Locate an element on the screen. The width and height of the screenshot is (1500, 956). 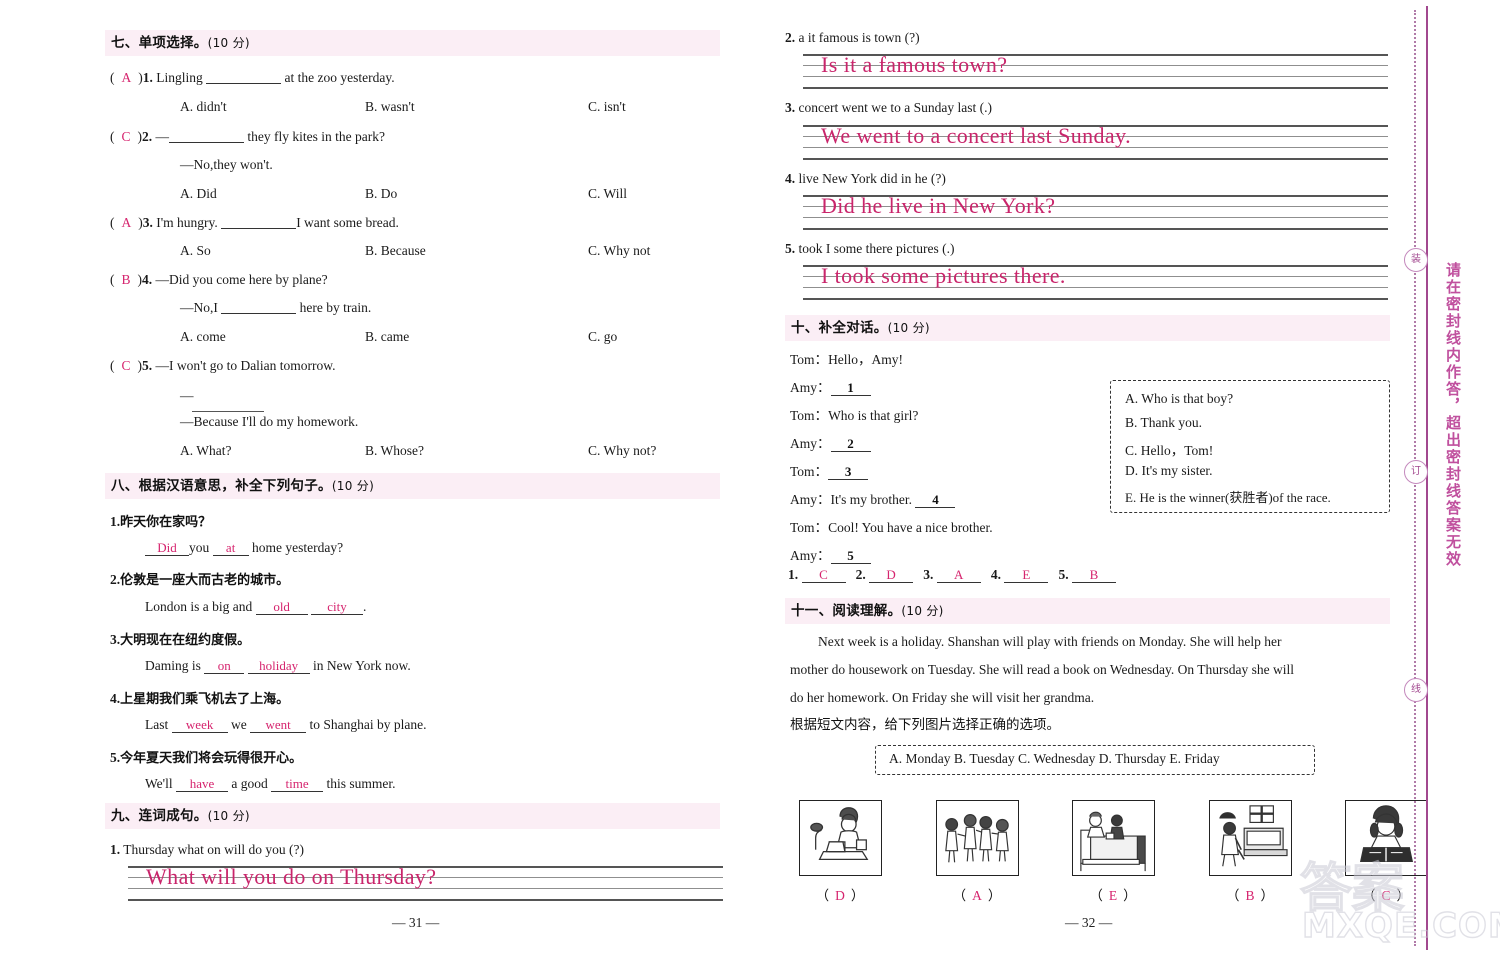
dialogue-answer-4: E is located at coordinates (1026, 575).